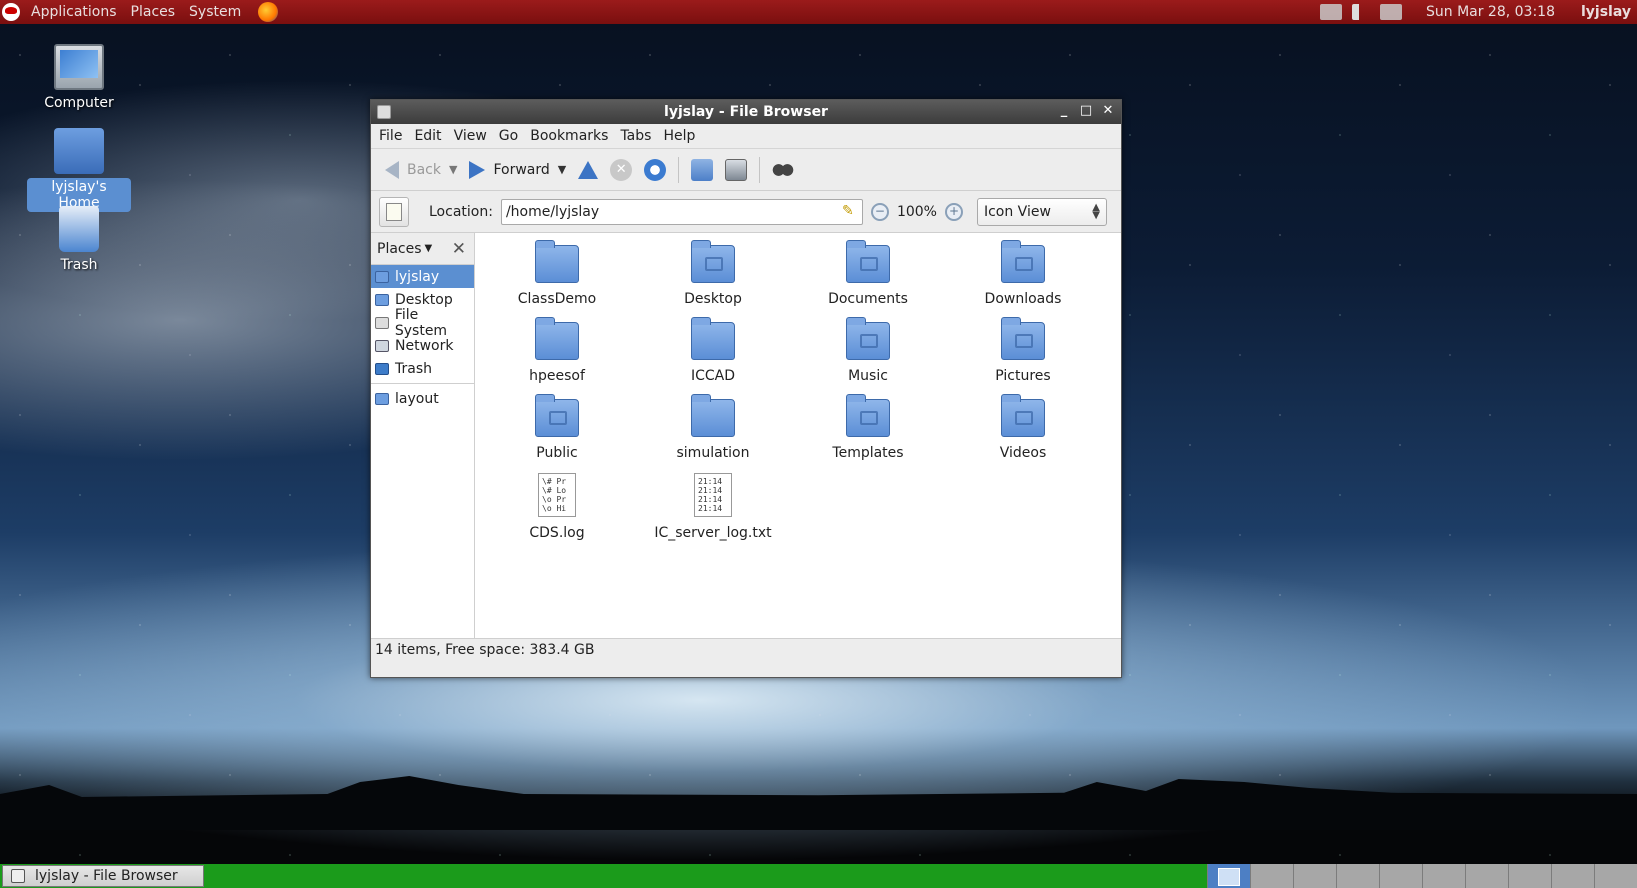 The width and height of the screenshot is (1637, 888). What do you see at coordinates (868, 338) in the screenshot?
I see `music-folder-icon` at bounding box center [868, 338].